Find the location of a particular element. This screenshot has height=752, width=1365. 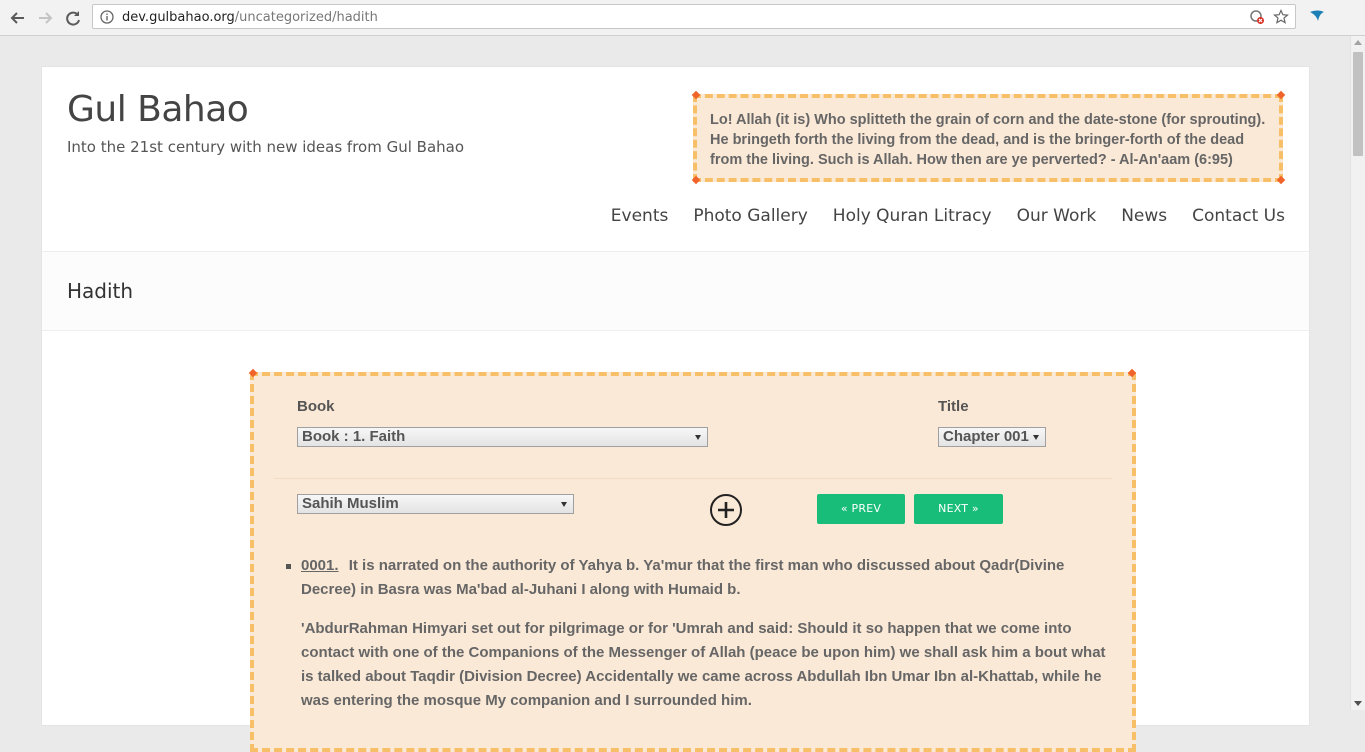

back-arrow-icon is located at coordinates (18, 18).